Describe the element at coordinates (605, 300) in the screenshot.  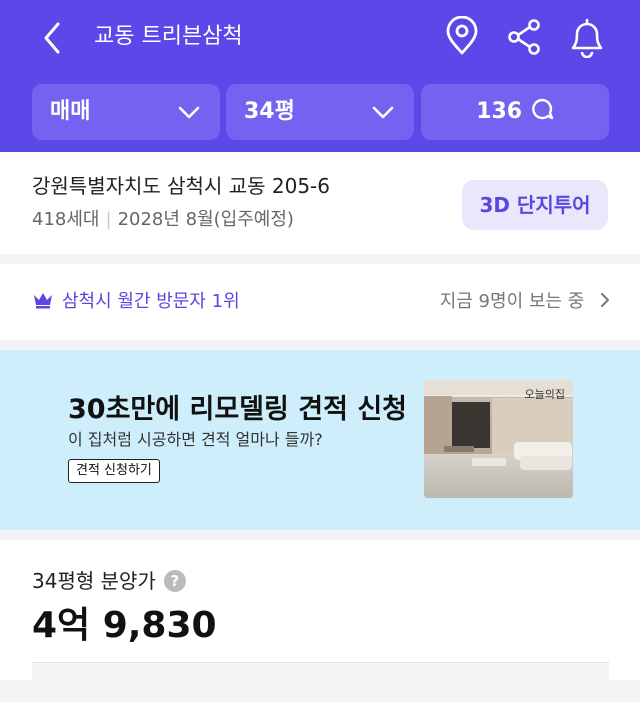
I see `chevron-right-icon` at that location.